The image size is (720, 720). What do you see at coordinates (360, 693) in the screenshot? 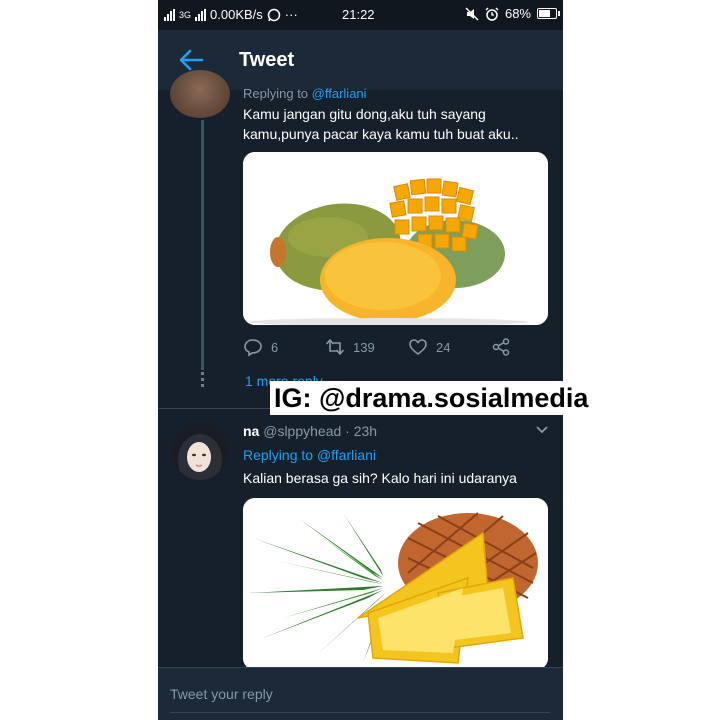
I see `reply-composer: Tweet your reply` at bounding box center [360, 693].